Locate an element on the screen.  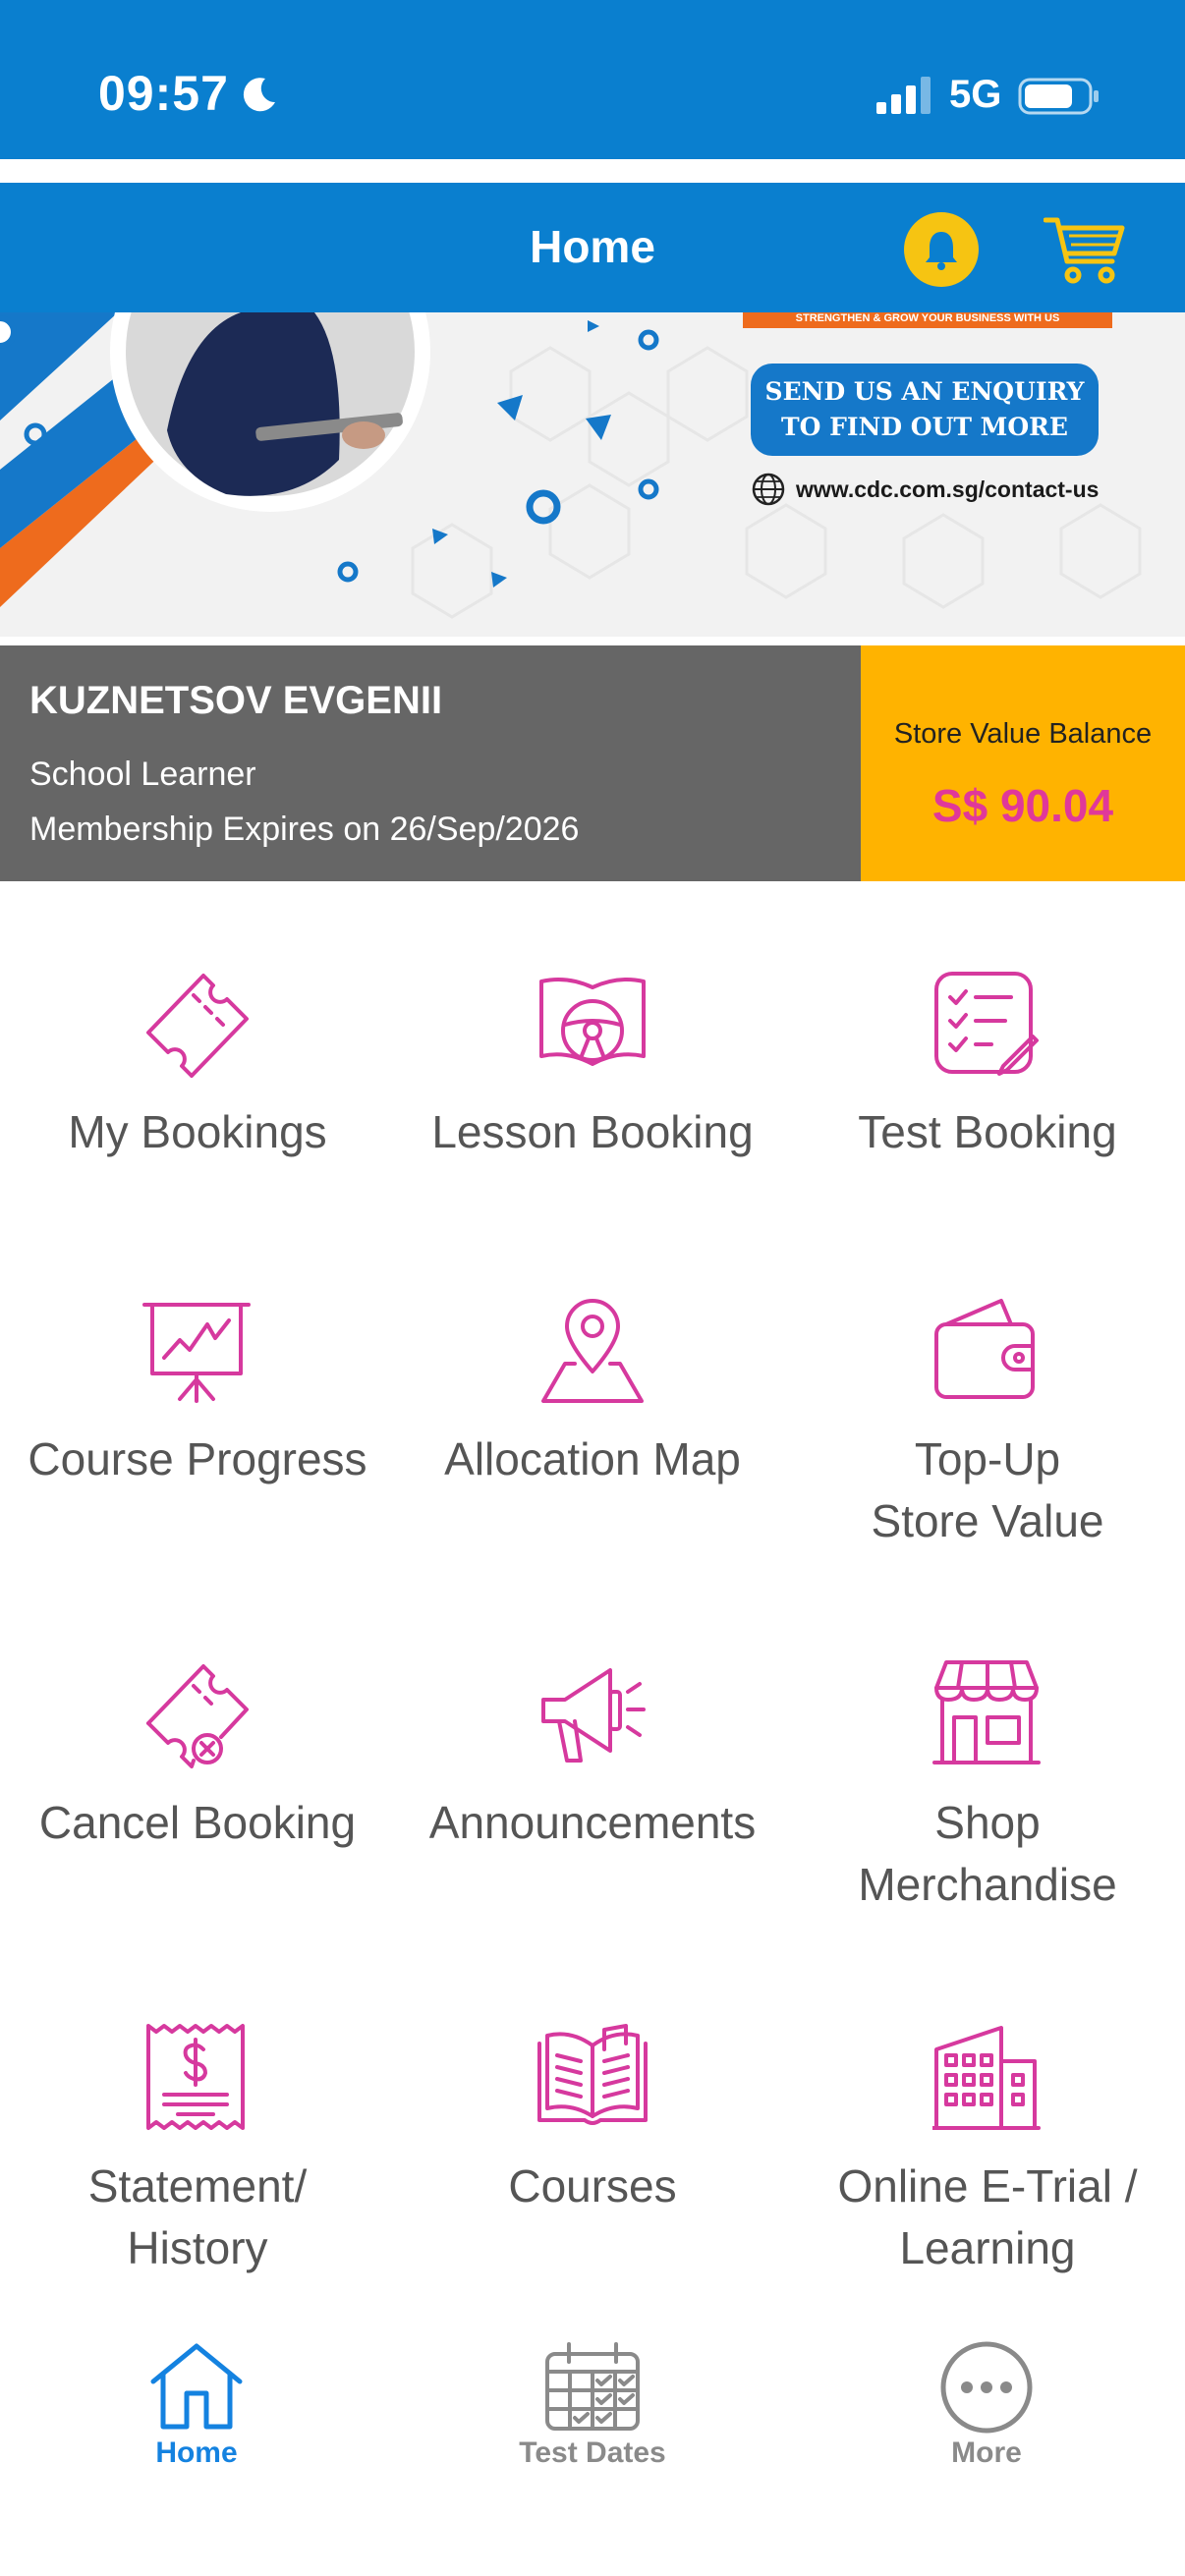
notifications-button is located at coordinates (942, 249).